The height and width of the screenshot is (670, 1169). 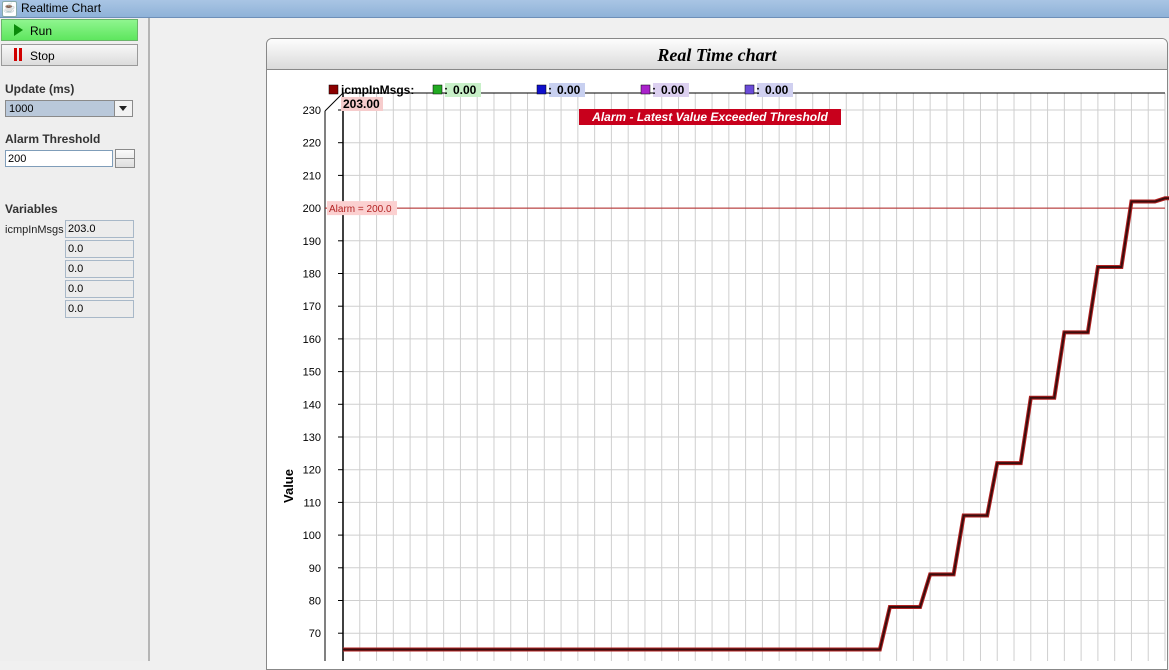 What do you see at coordinates (312, 405) in the screenshot?
I see `y-tick-label: 140` at bounding box center [312, 405].